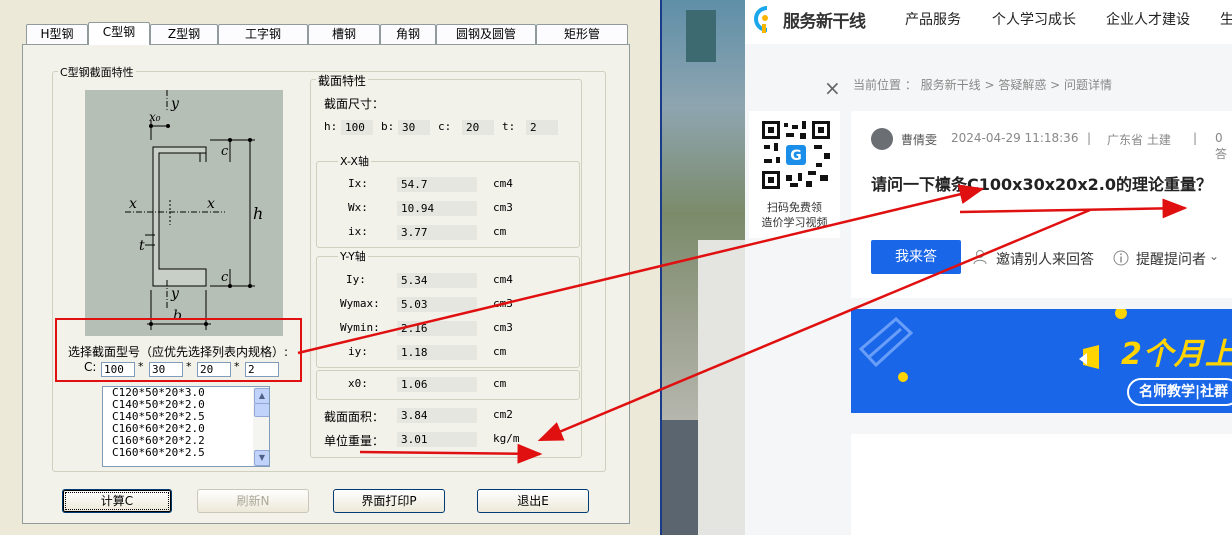 This screenshot has height=535, width=1232. I want to click on label-h: h, so click(258, 213).